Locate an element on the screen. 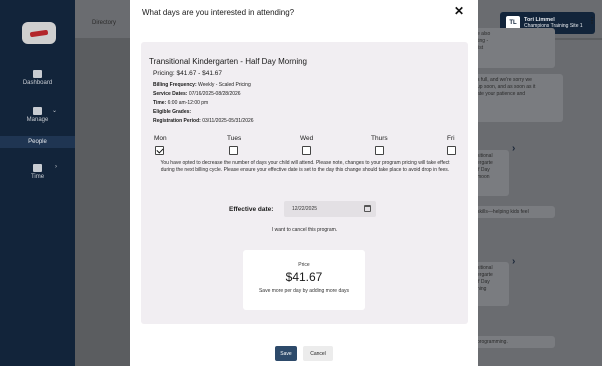 Image resolution: width=602 pixels, height=366 pixels. day-label-mon: Mon is located at coordinates (160, 138).